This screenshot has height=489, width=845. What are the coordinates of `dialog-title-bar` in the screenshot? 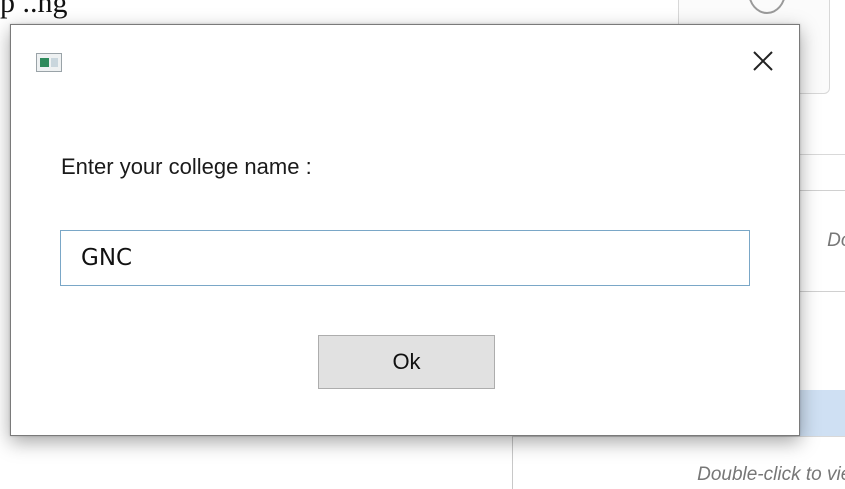 It's located at (405, 60).